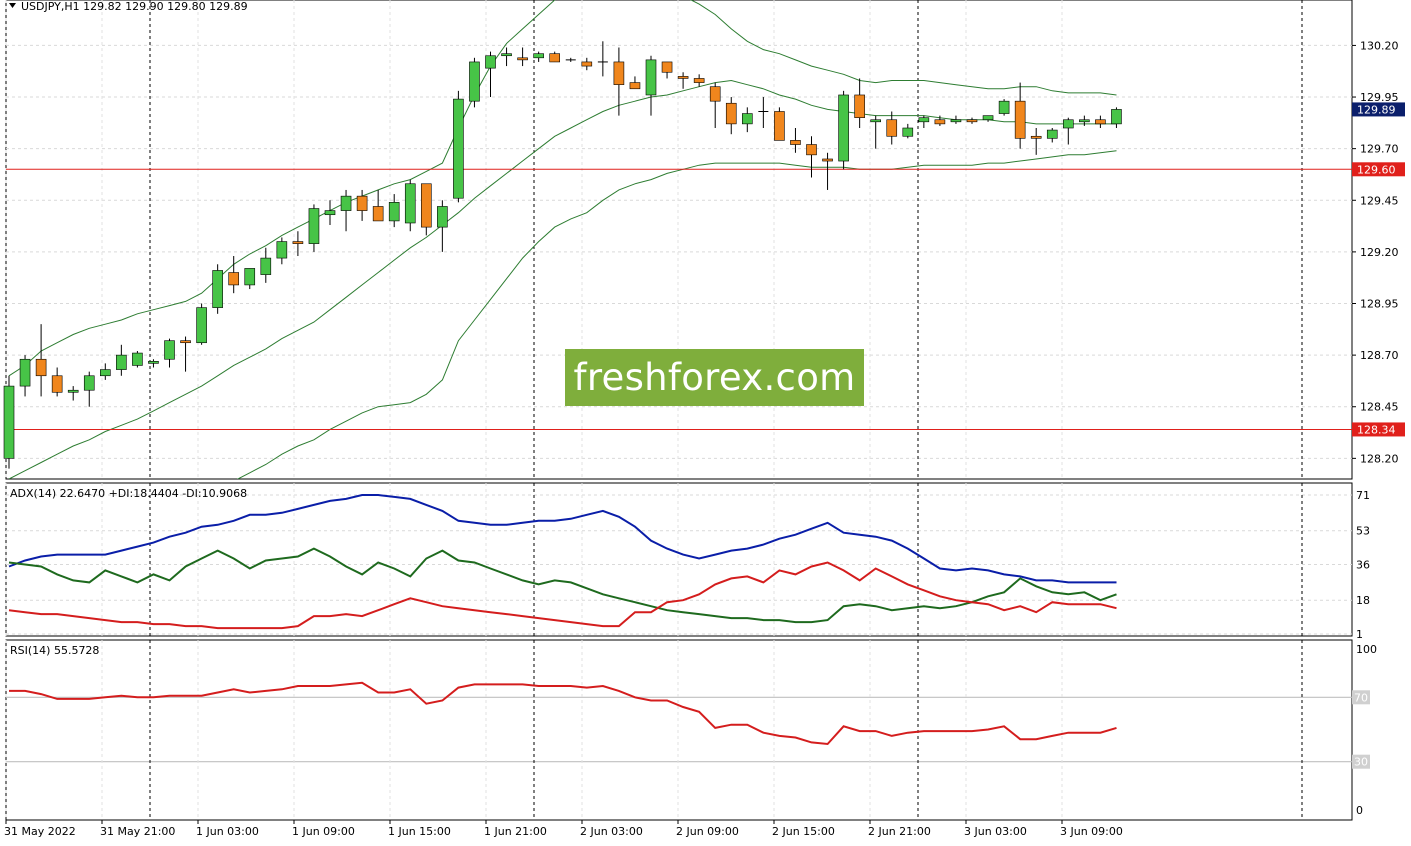 Image resolution: width=1411 pixels, height=846 pixels. I want to click on time-tick-label: 31 May 21:00, so click(137, 831).